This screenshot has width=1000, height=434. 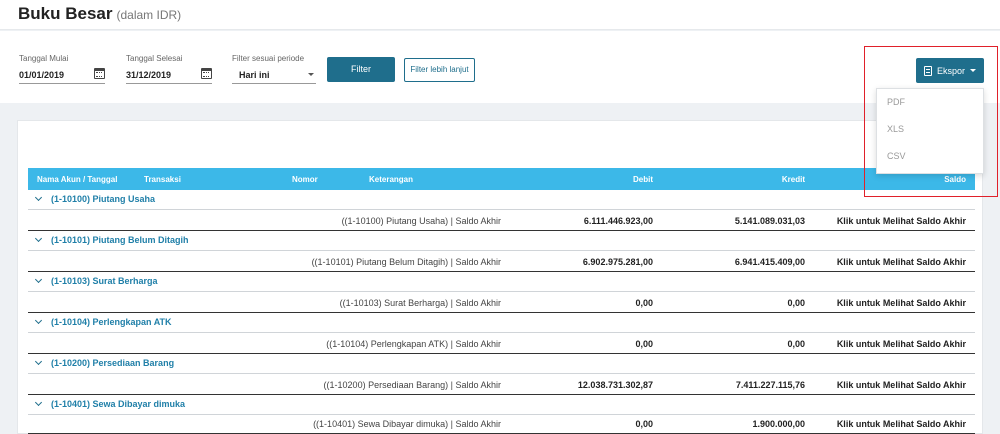 What do you see at coordinates (305, 179) in the screenshot?
I see `header-number: Nomor` at bounding box center [305, 179].